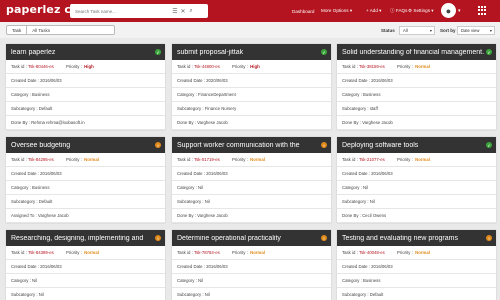  Describe the element at coordinates (416, 281) in the screenshot. I see `category-row: Category : Business` at that location.